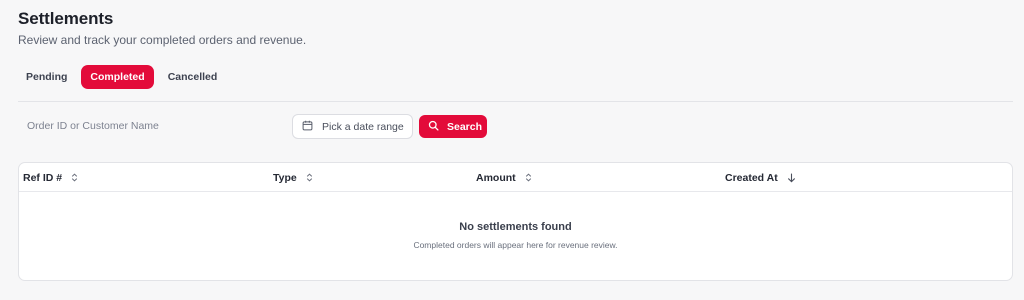  What do you see at coordinates (117, 77) in the screenshot?
I see `tab-completed: Completed` at bounding box center [117, 77].